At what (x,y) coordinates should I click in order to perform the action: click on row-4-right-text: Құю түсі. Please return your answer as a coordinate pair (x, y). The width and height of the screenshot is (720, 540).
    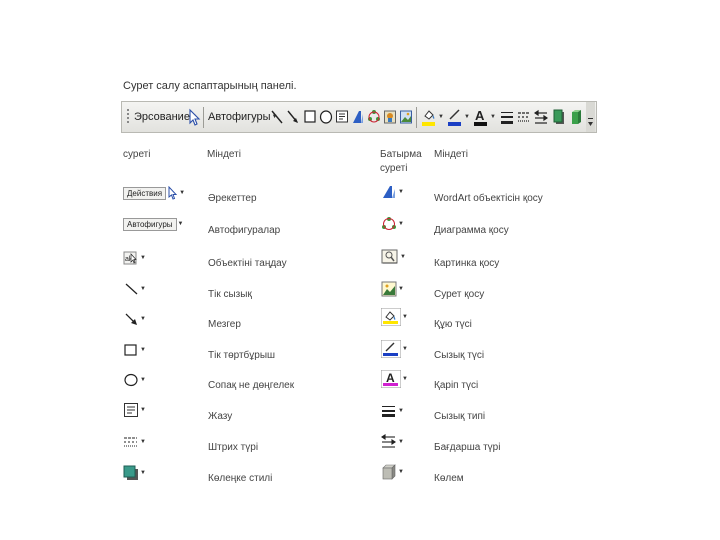
    Looking at the image, I should click on (453, 324).